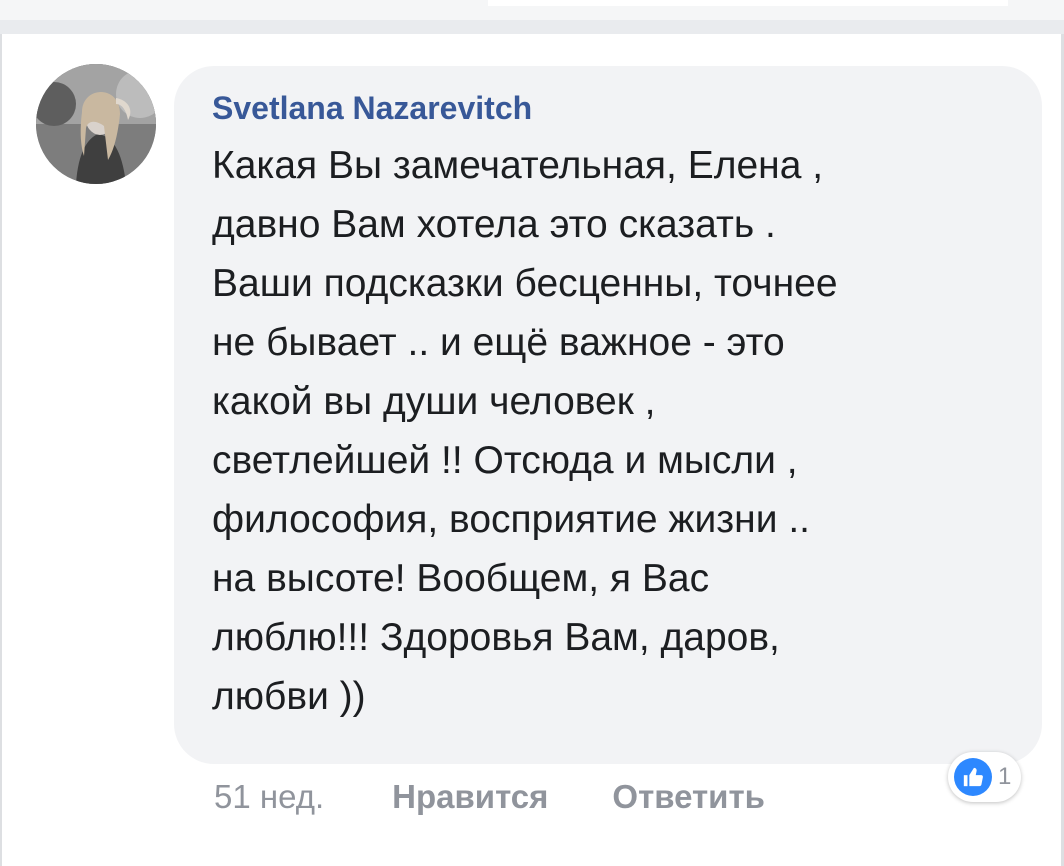 This screenshot has width=1064, height=866. What do you see at coordinates (1005, 776) in the screenshot?
I see `reaction-count: 1` at bounding box center [1005, 776].